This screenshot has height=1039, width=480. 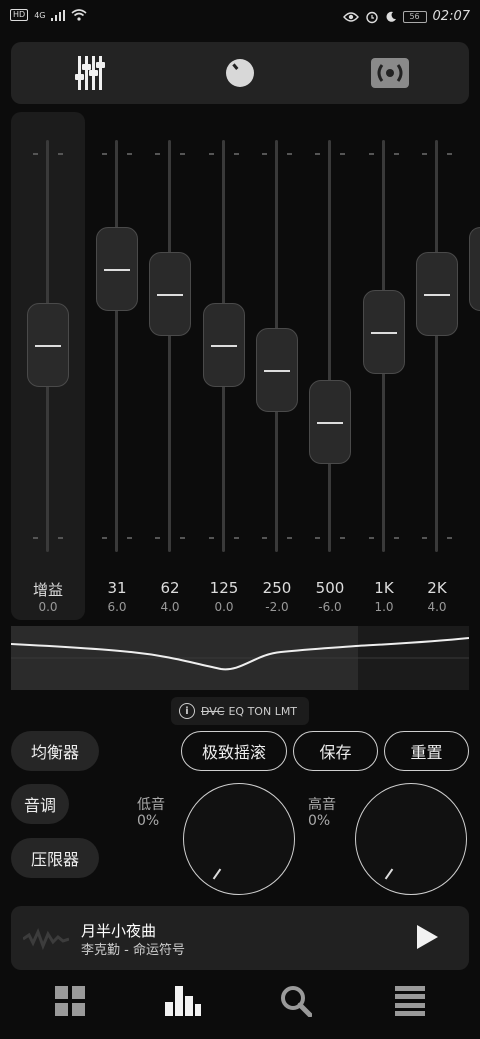 What do you see at coordinates (55, 858) in the screenshot?
I see `limiter-button: 压限器` at bounding box center [55, 858].